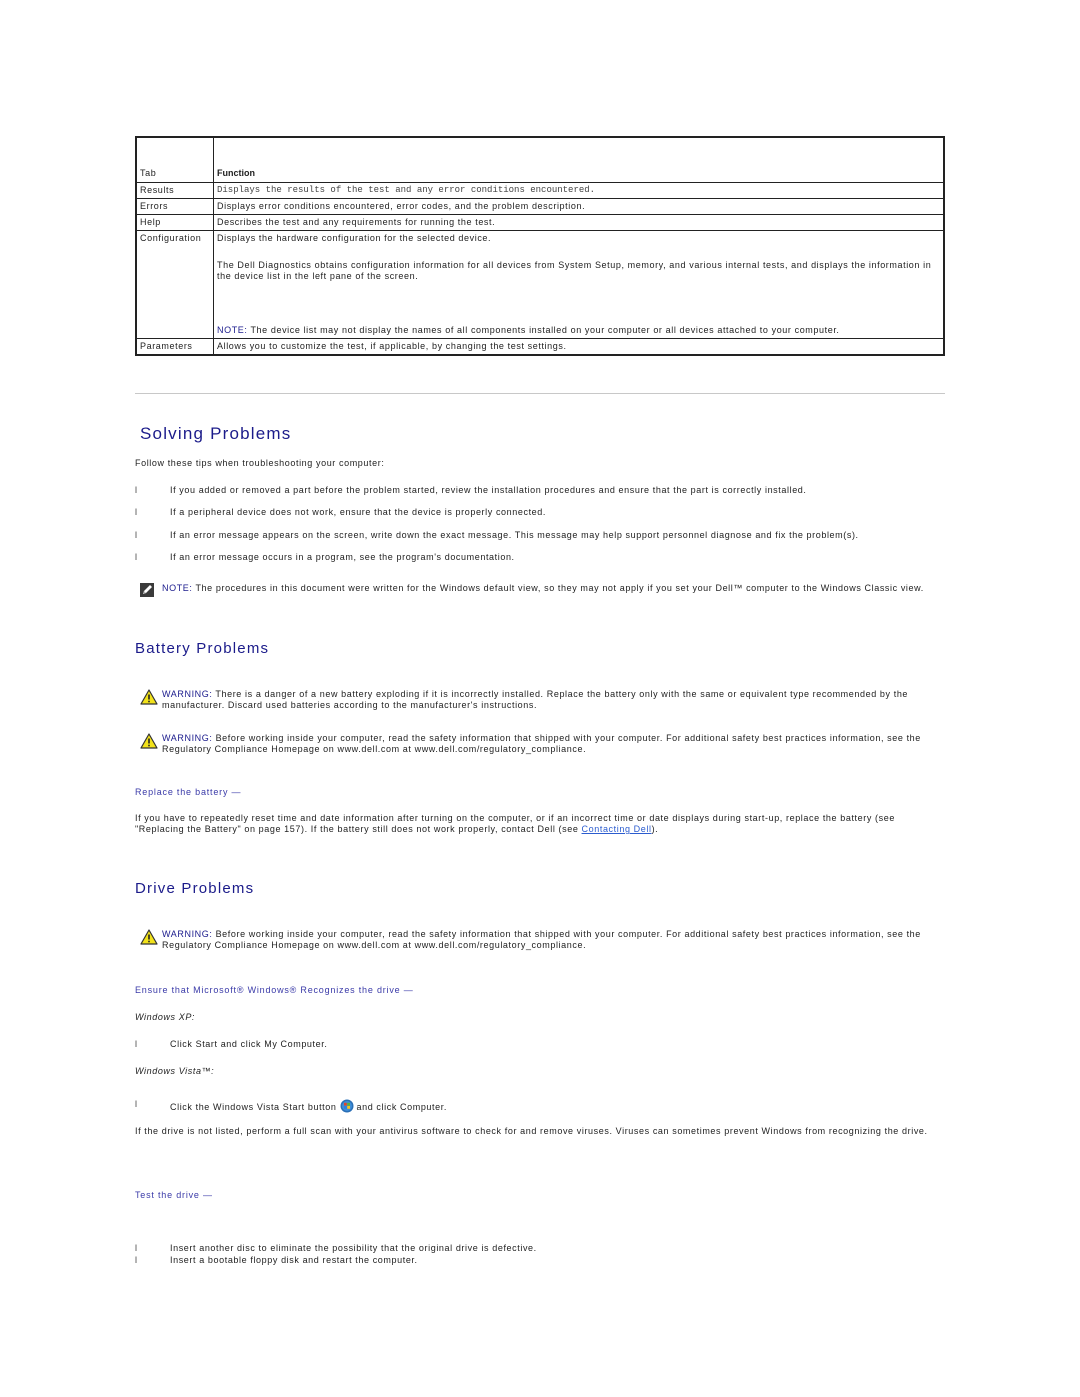 Image resolution: width=1080 pixels, height=1397 pixels. What do you see at coordinates (202, 648) in the screenshot?
I see `battery-problems-heading: Battery Problems` at bounding box center [202, 648].